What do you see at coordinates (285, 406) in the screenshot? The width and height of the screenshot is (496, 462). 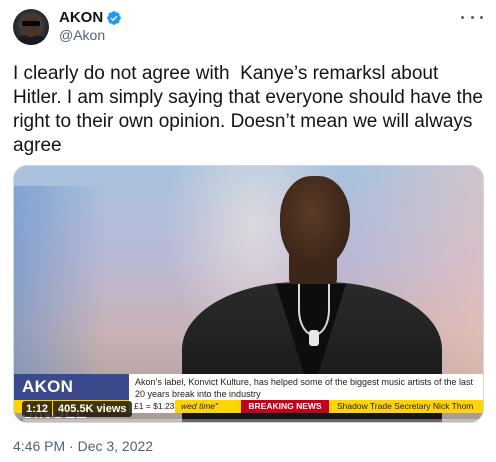 I see `breaking-news-label: BREAKING NEWS` at bounding box center [285, 406].